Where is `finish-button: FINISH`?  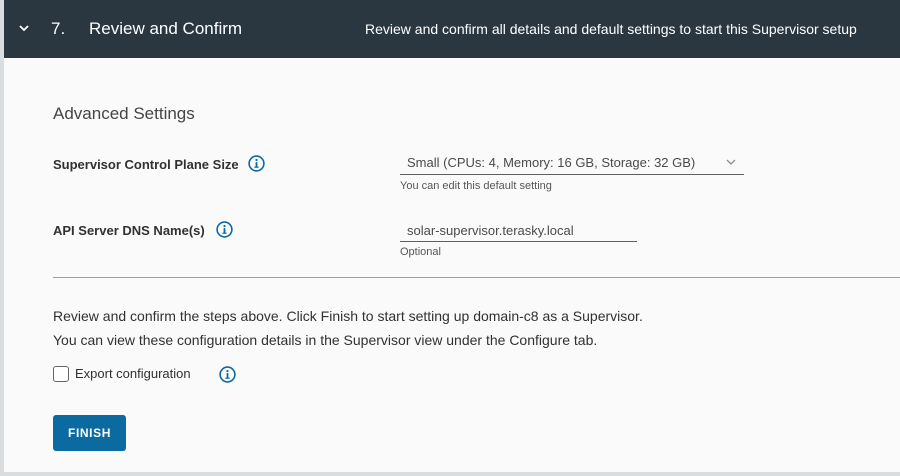 finish-button: FINISH is located at coordinates (89, 433).